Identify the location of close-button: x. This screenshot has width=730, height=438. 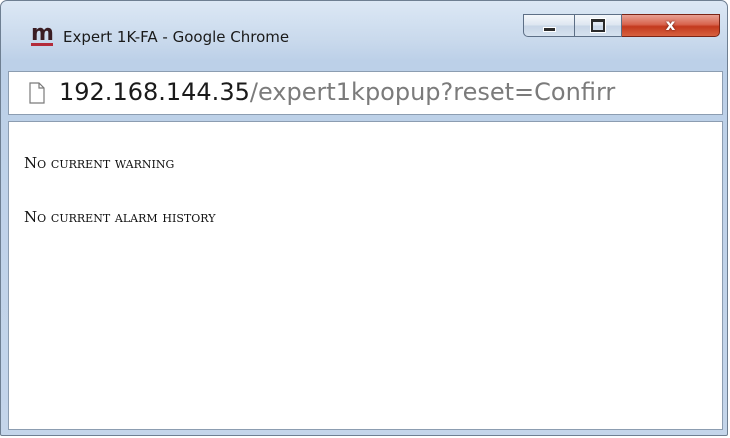
(671, 25).